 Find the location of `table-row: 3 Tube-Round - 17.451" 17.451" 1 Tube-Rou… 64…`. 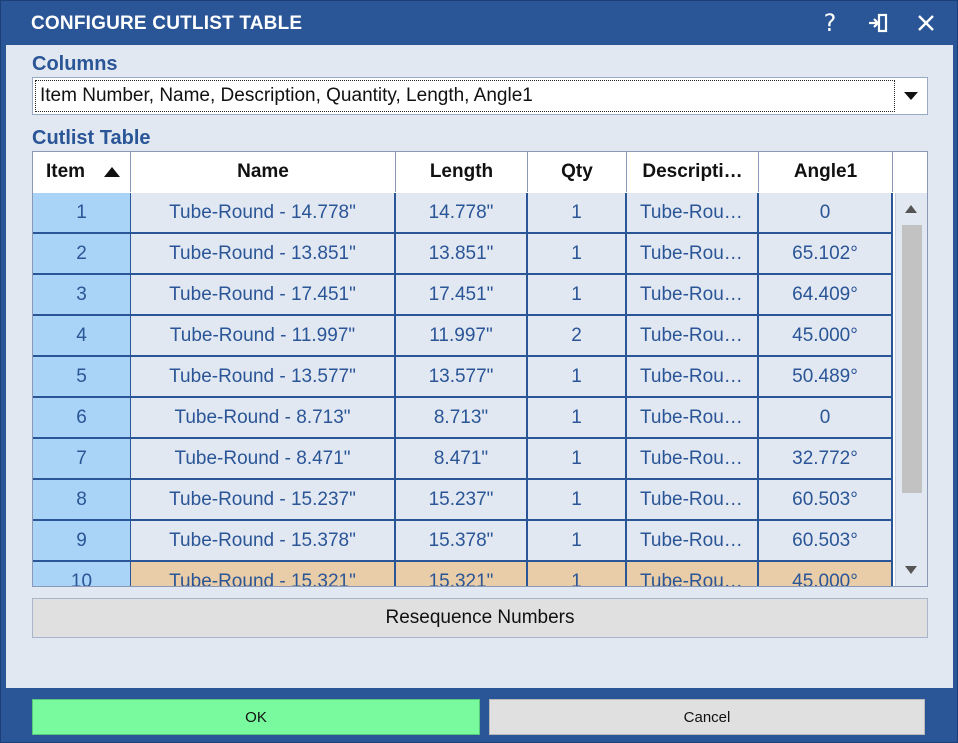

table-row: 3 Tube-Round - 17.451" 17.451" 1 Tube-Rou… 64… is located at coordinates (463, 295).